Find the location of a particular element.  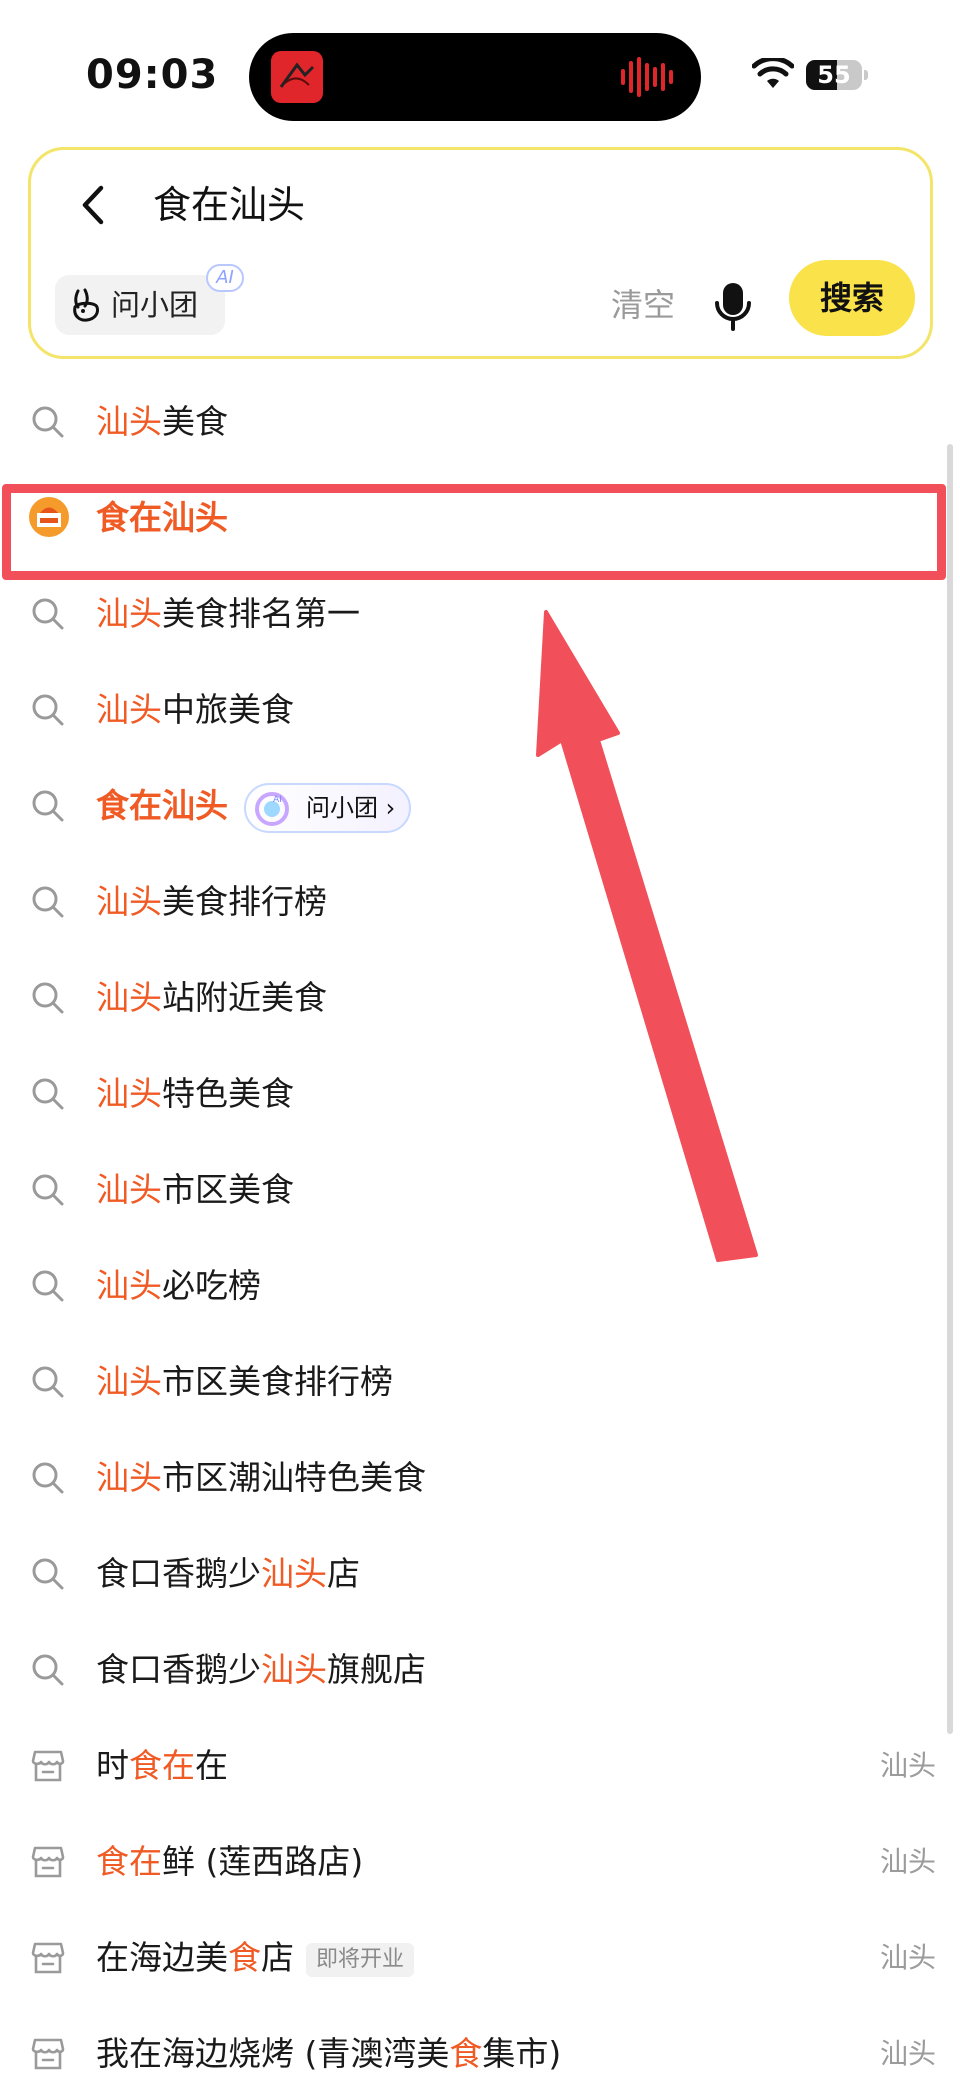

suggestion-row: 时食在在 汕头 is located at coordinates (480, 1766).